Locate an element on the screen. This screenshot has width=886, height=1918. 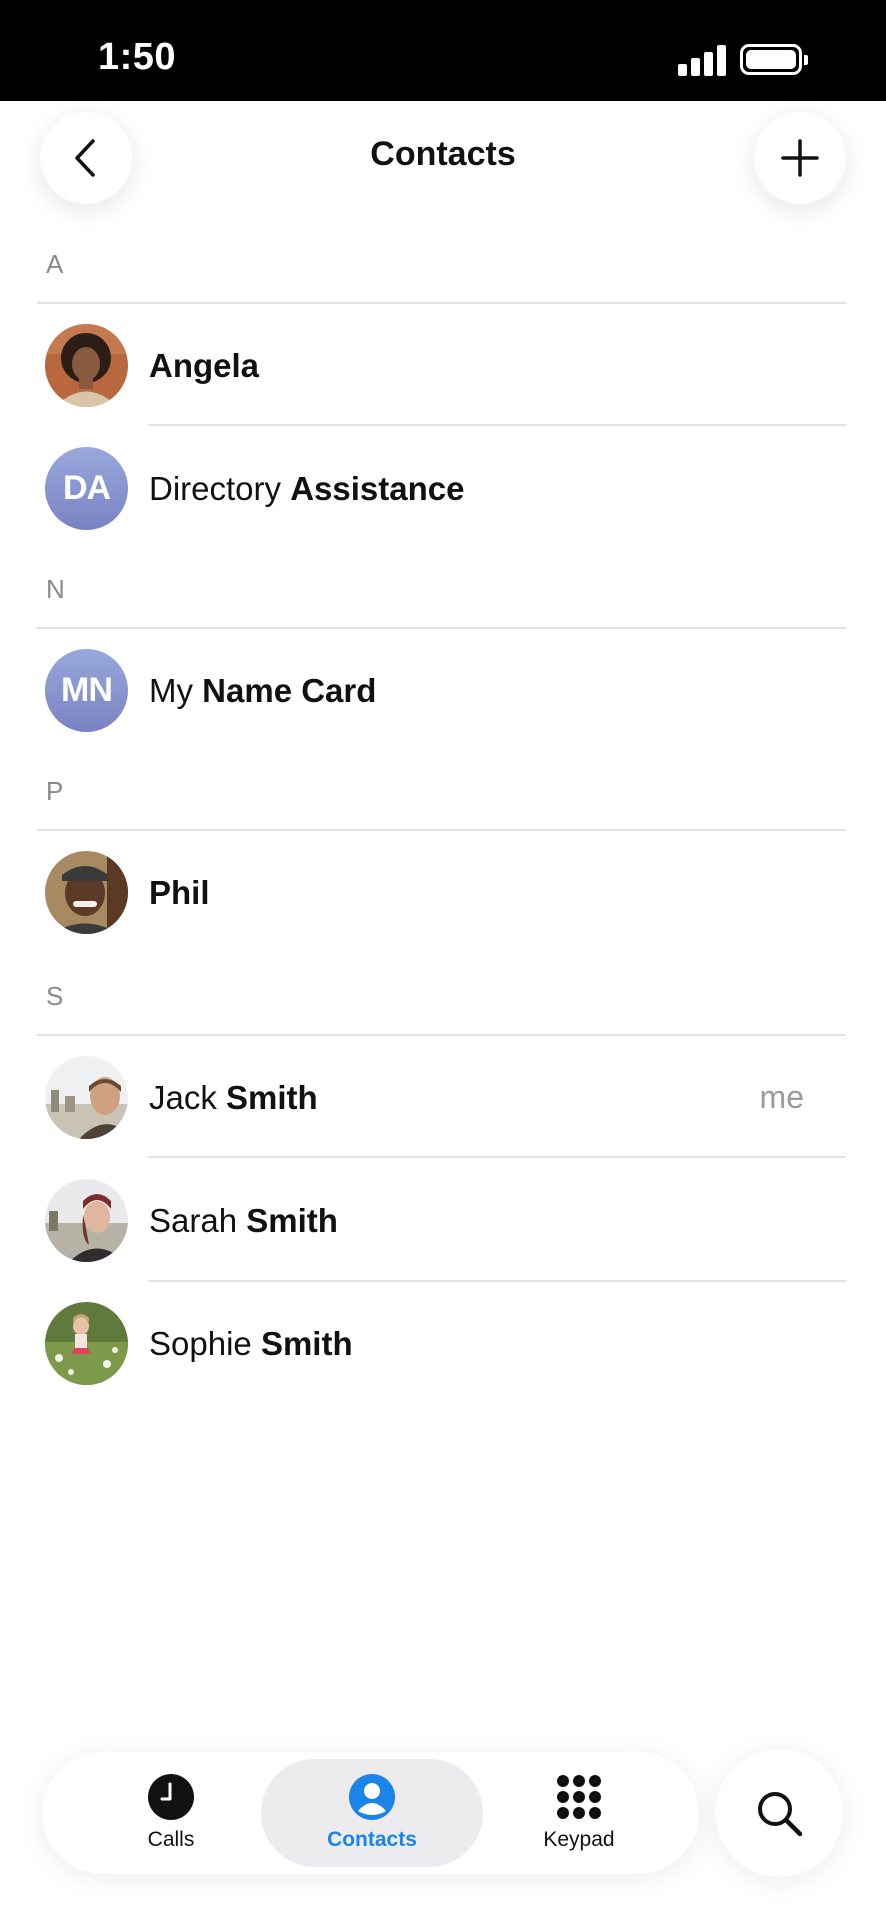
section-header-s: S is located at coordinates (55, 996).